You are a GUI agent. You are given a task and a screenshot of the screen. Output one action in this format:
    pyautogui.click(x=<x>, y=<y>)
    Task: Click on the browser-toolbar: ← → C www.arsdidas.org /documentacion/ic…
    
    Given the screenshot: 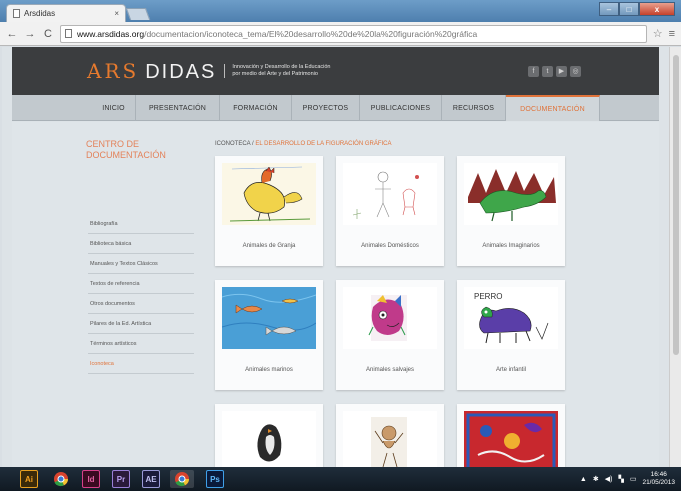 What is the action you would take?
    pyautogui.click(x=340, y=34)
    